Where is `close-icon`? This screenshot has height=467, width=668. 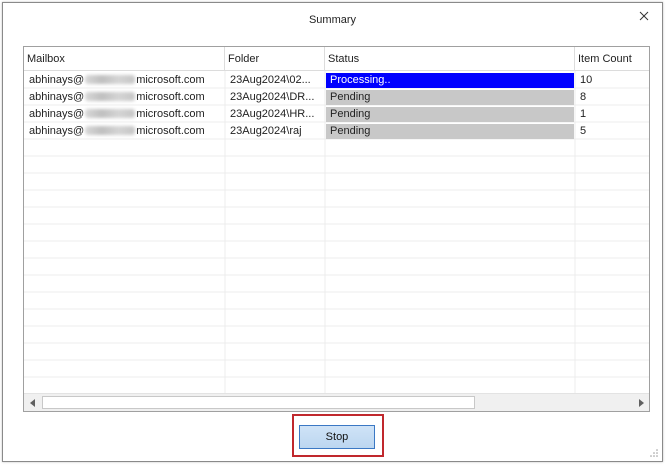
close-icon is located at coordinates (644, 16).